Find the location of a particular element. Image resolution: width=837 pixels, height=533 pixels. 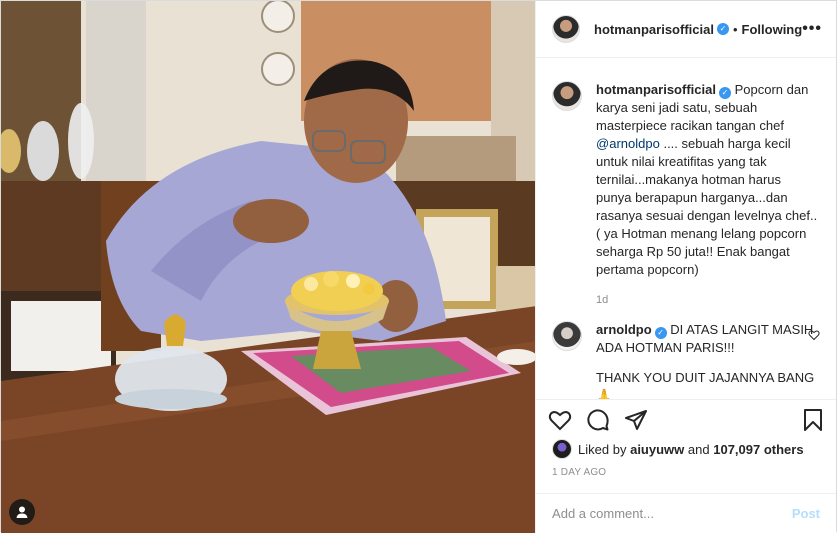

following-button: Following is located at coordinates (772, 29).